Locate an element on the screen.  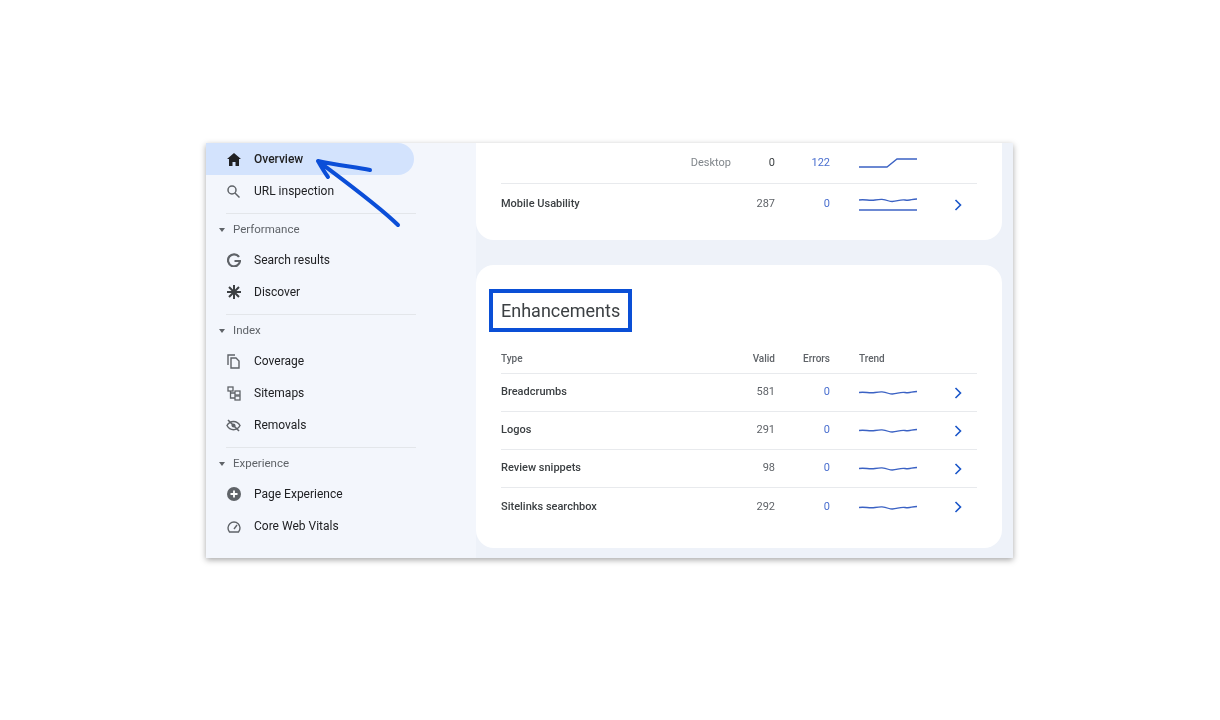
valid-cell-text: 292 is located at coordinates (765, 506).